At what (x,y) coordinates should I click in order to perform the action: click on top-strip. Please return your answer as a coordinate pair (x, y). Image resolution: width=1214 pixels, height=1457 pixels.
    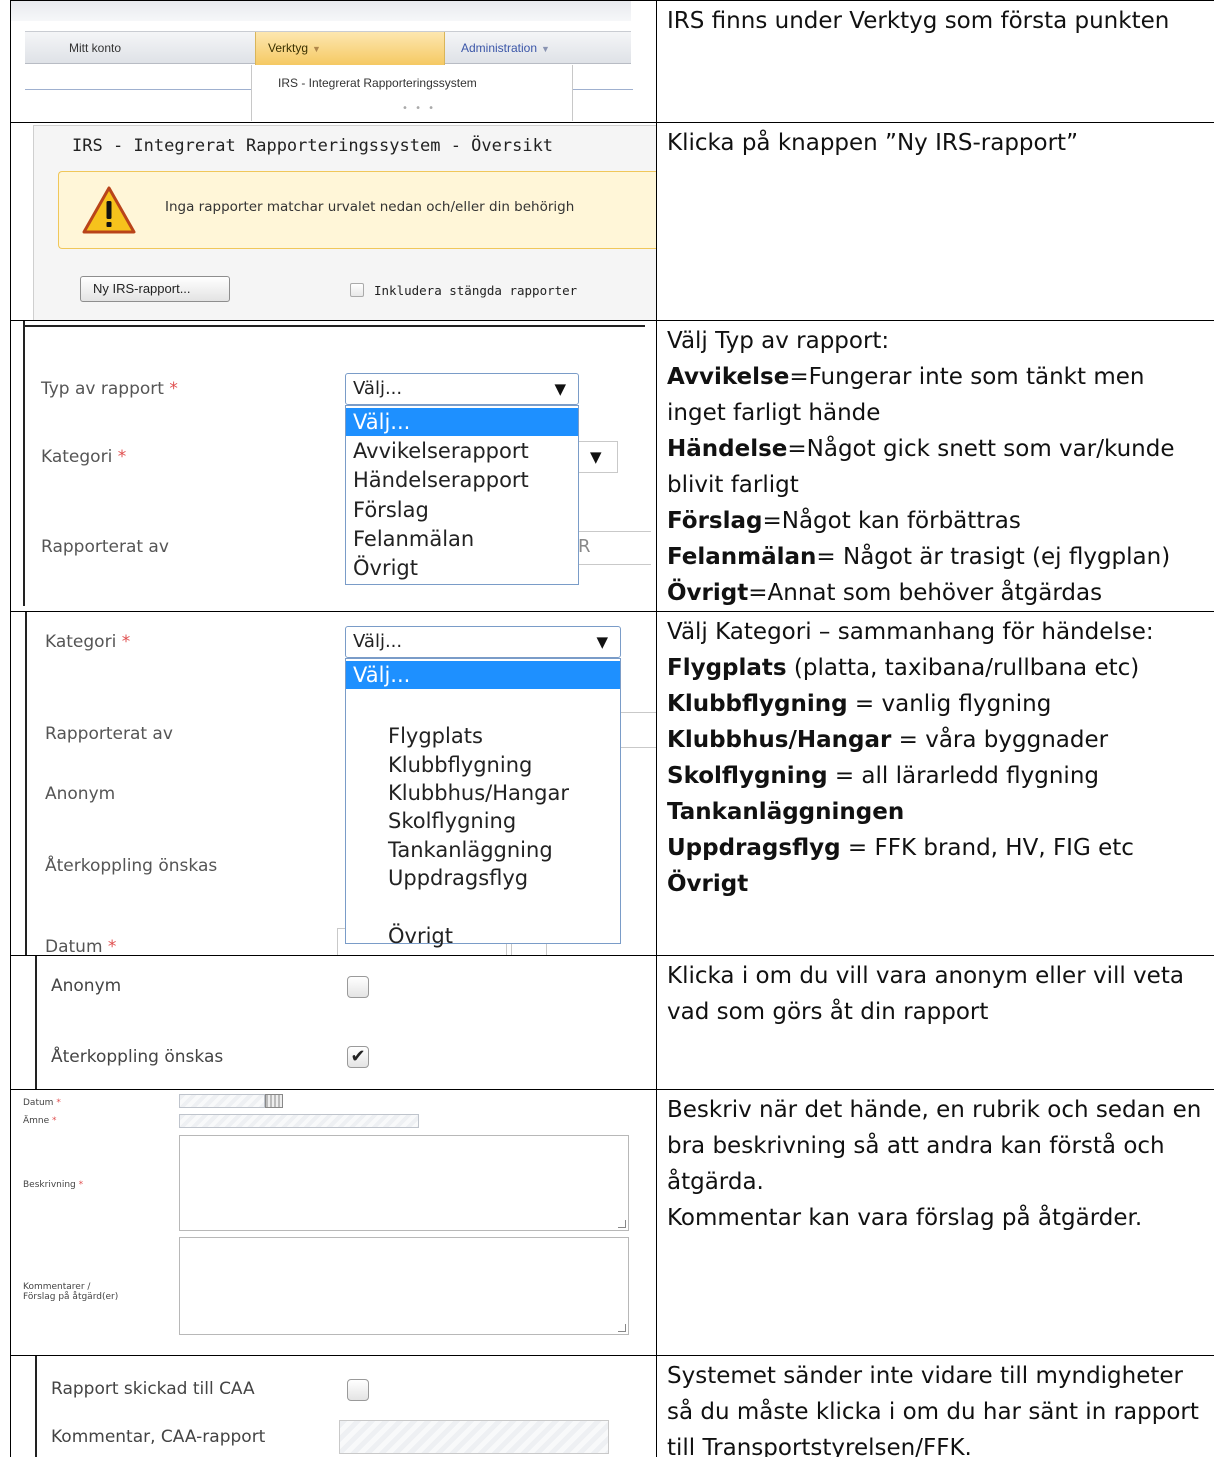
    Looking at the image, I should click on (321, 11).